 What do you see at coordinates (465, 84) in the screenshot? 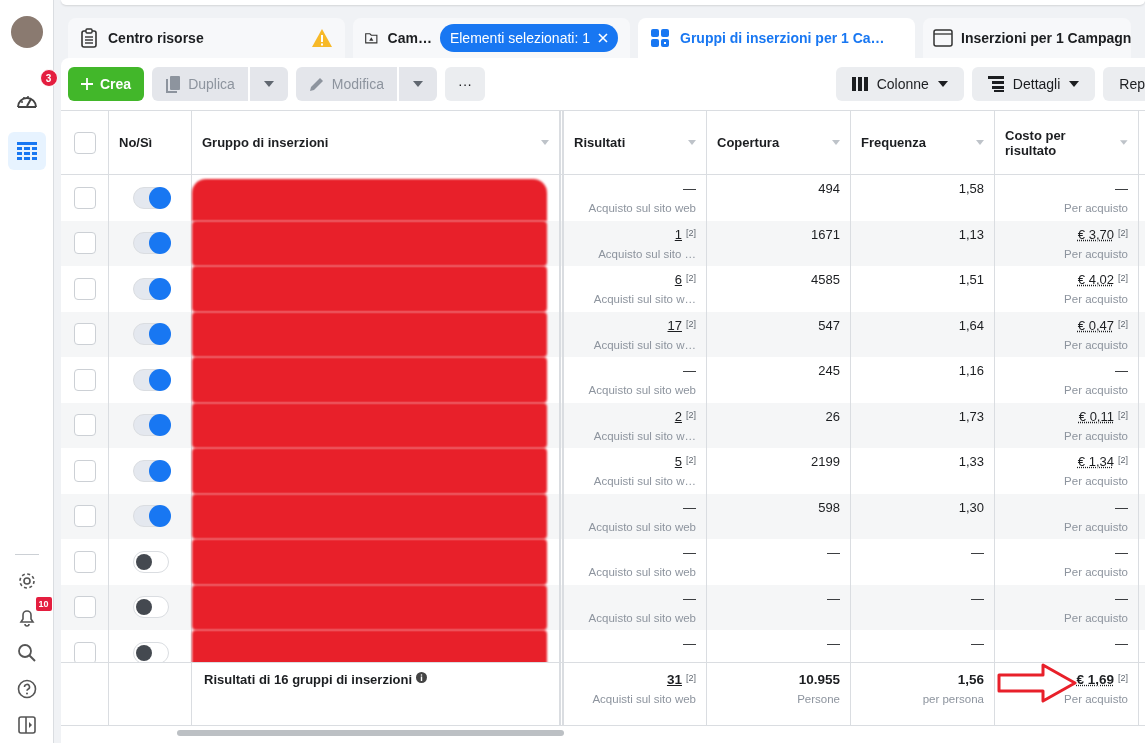
I see `more-button: ···` at bounding box center [465, 84].